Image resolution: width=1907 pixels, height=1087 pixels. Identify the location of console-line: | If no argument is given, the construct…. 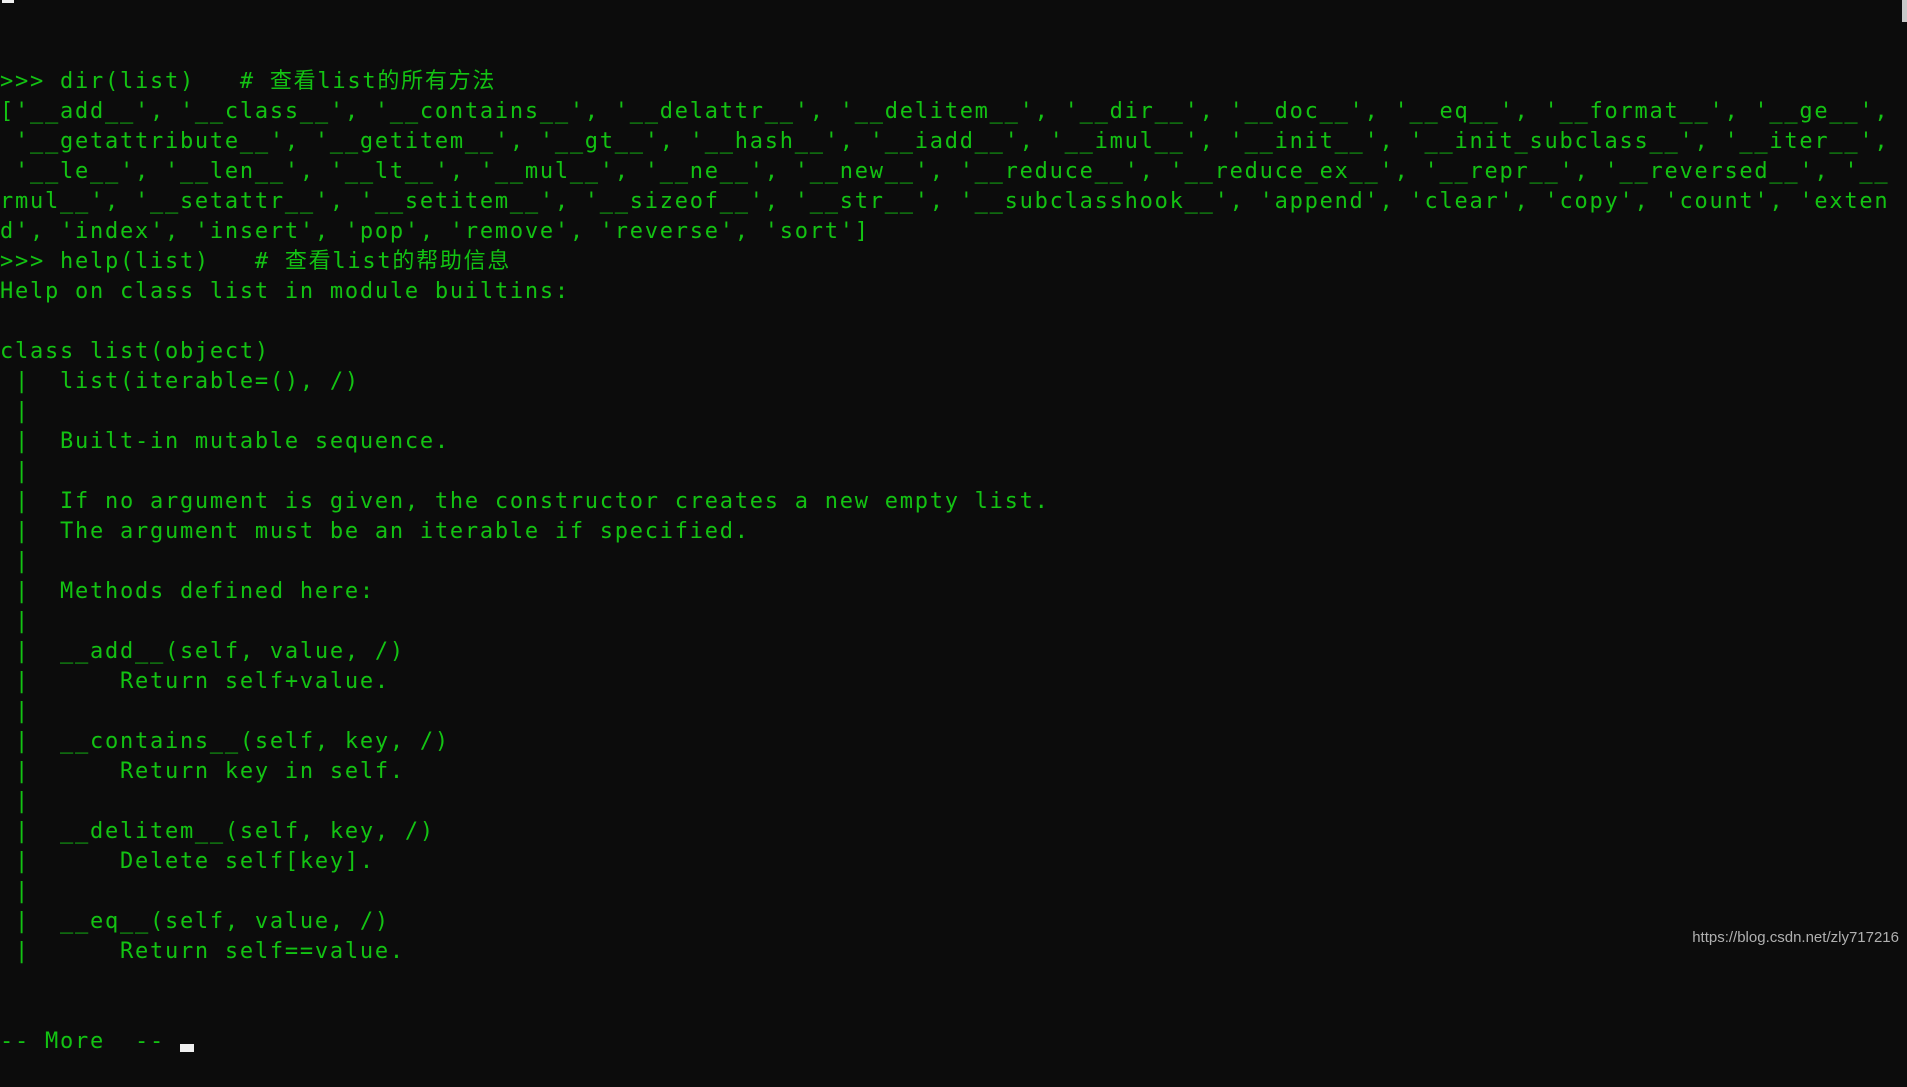
(525, 501).